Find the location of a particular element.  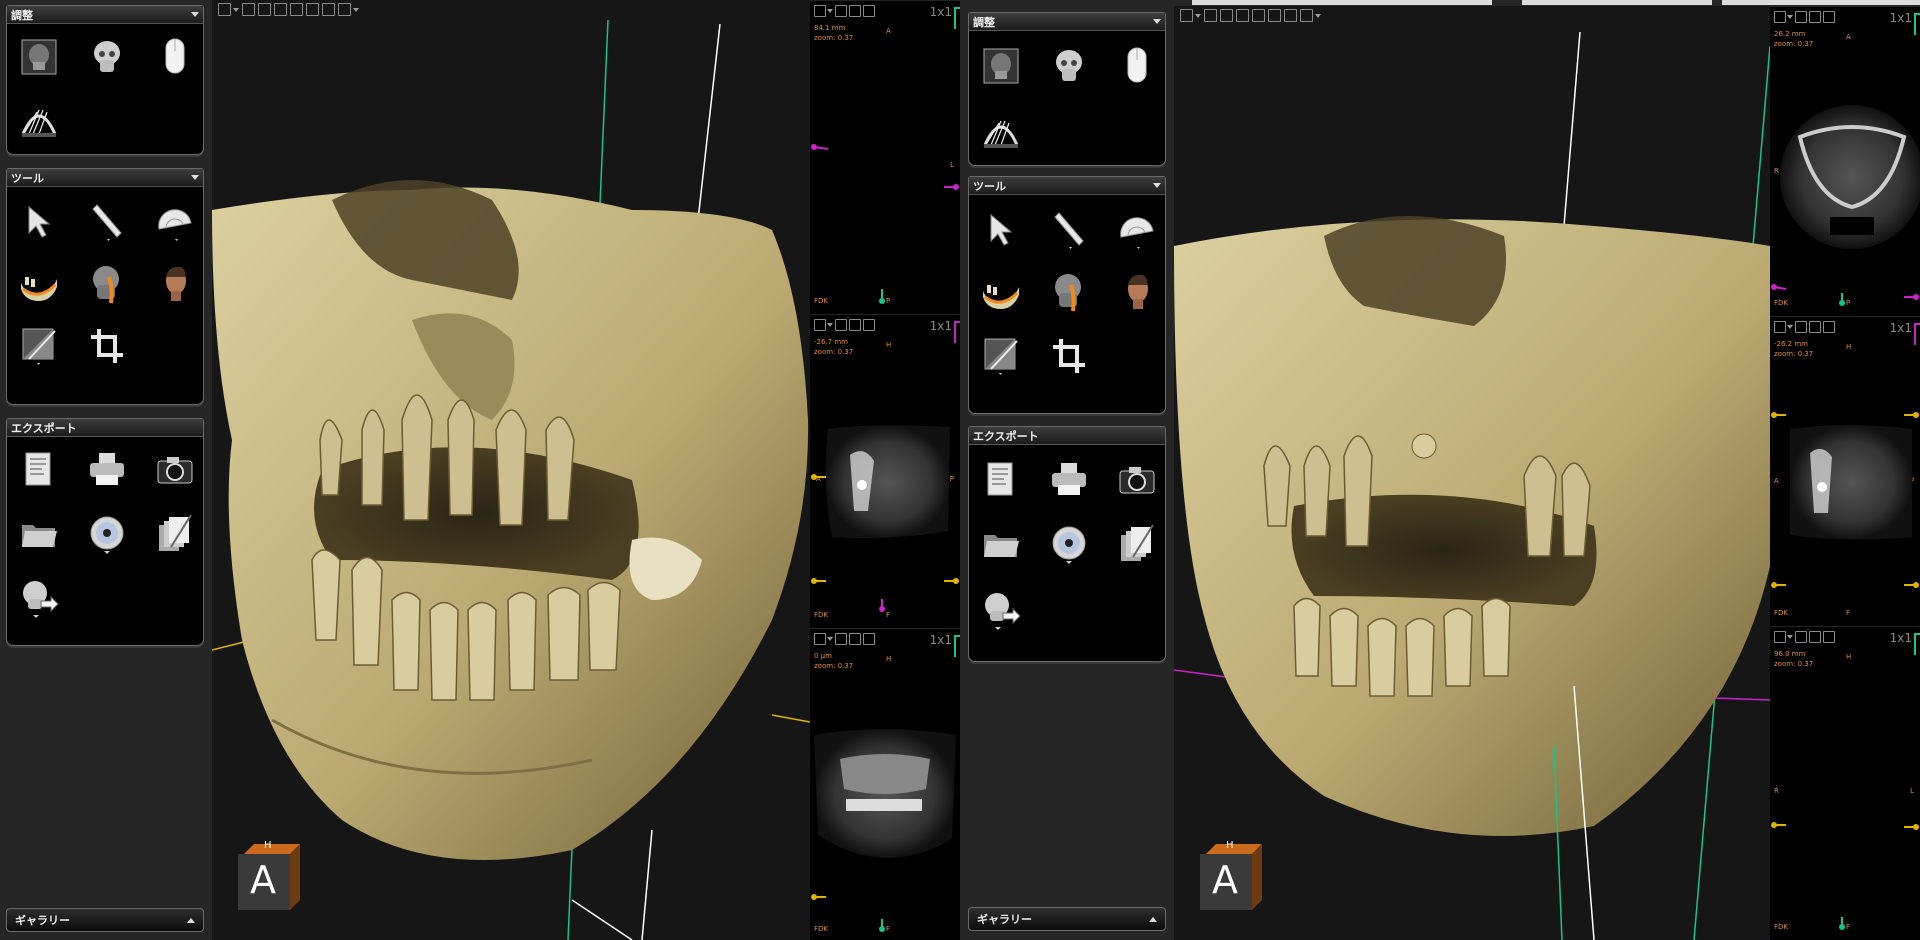

sagittal-slice-pane: 1x1 -26.7 mm zoom: 0.37 H A P FDK F is located at coordinates (885, 471).